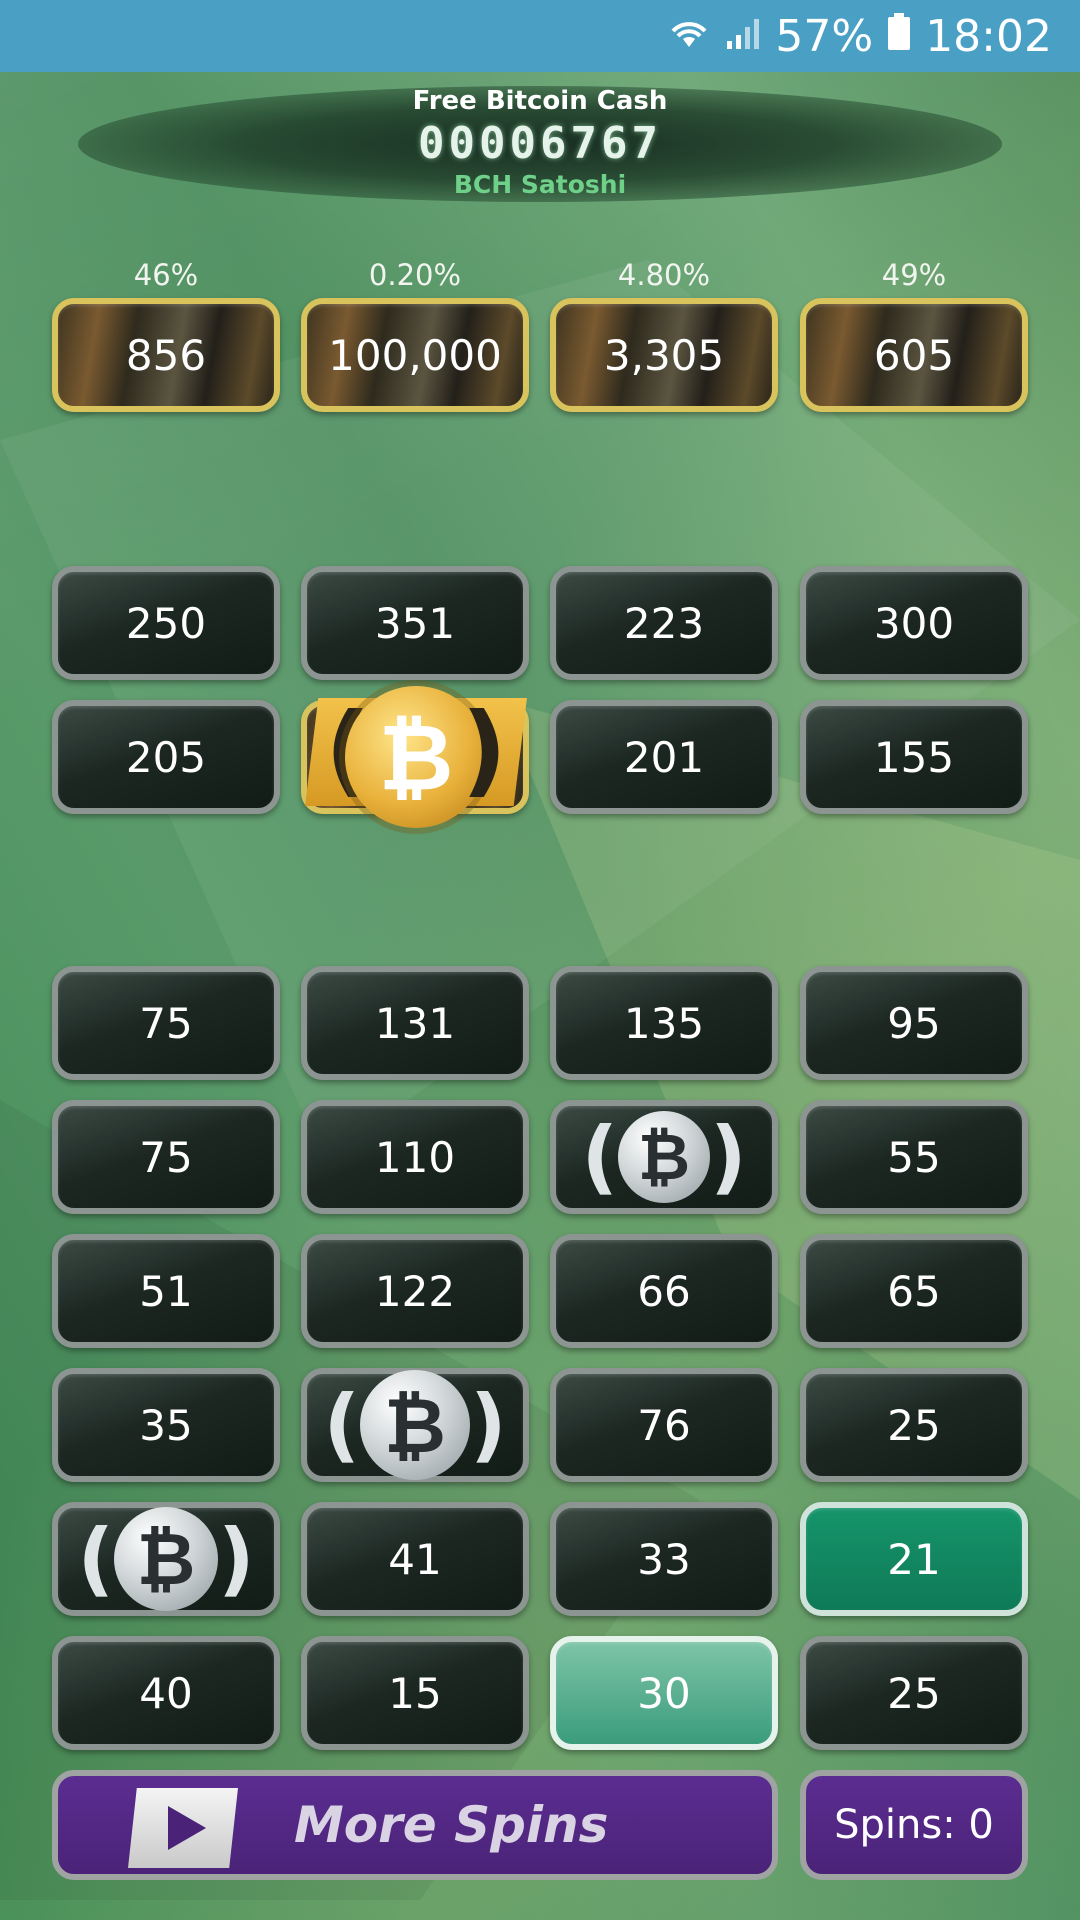  I want to click on slot-tile: 110, so click(415, 1157).